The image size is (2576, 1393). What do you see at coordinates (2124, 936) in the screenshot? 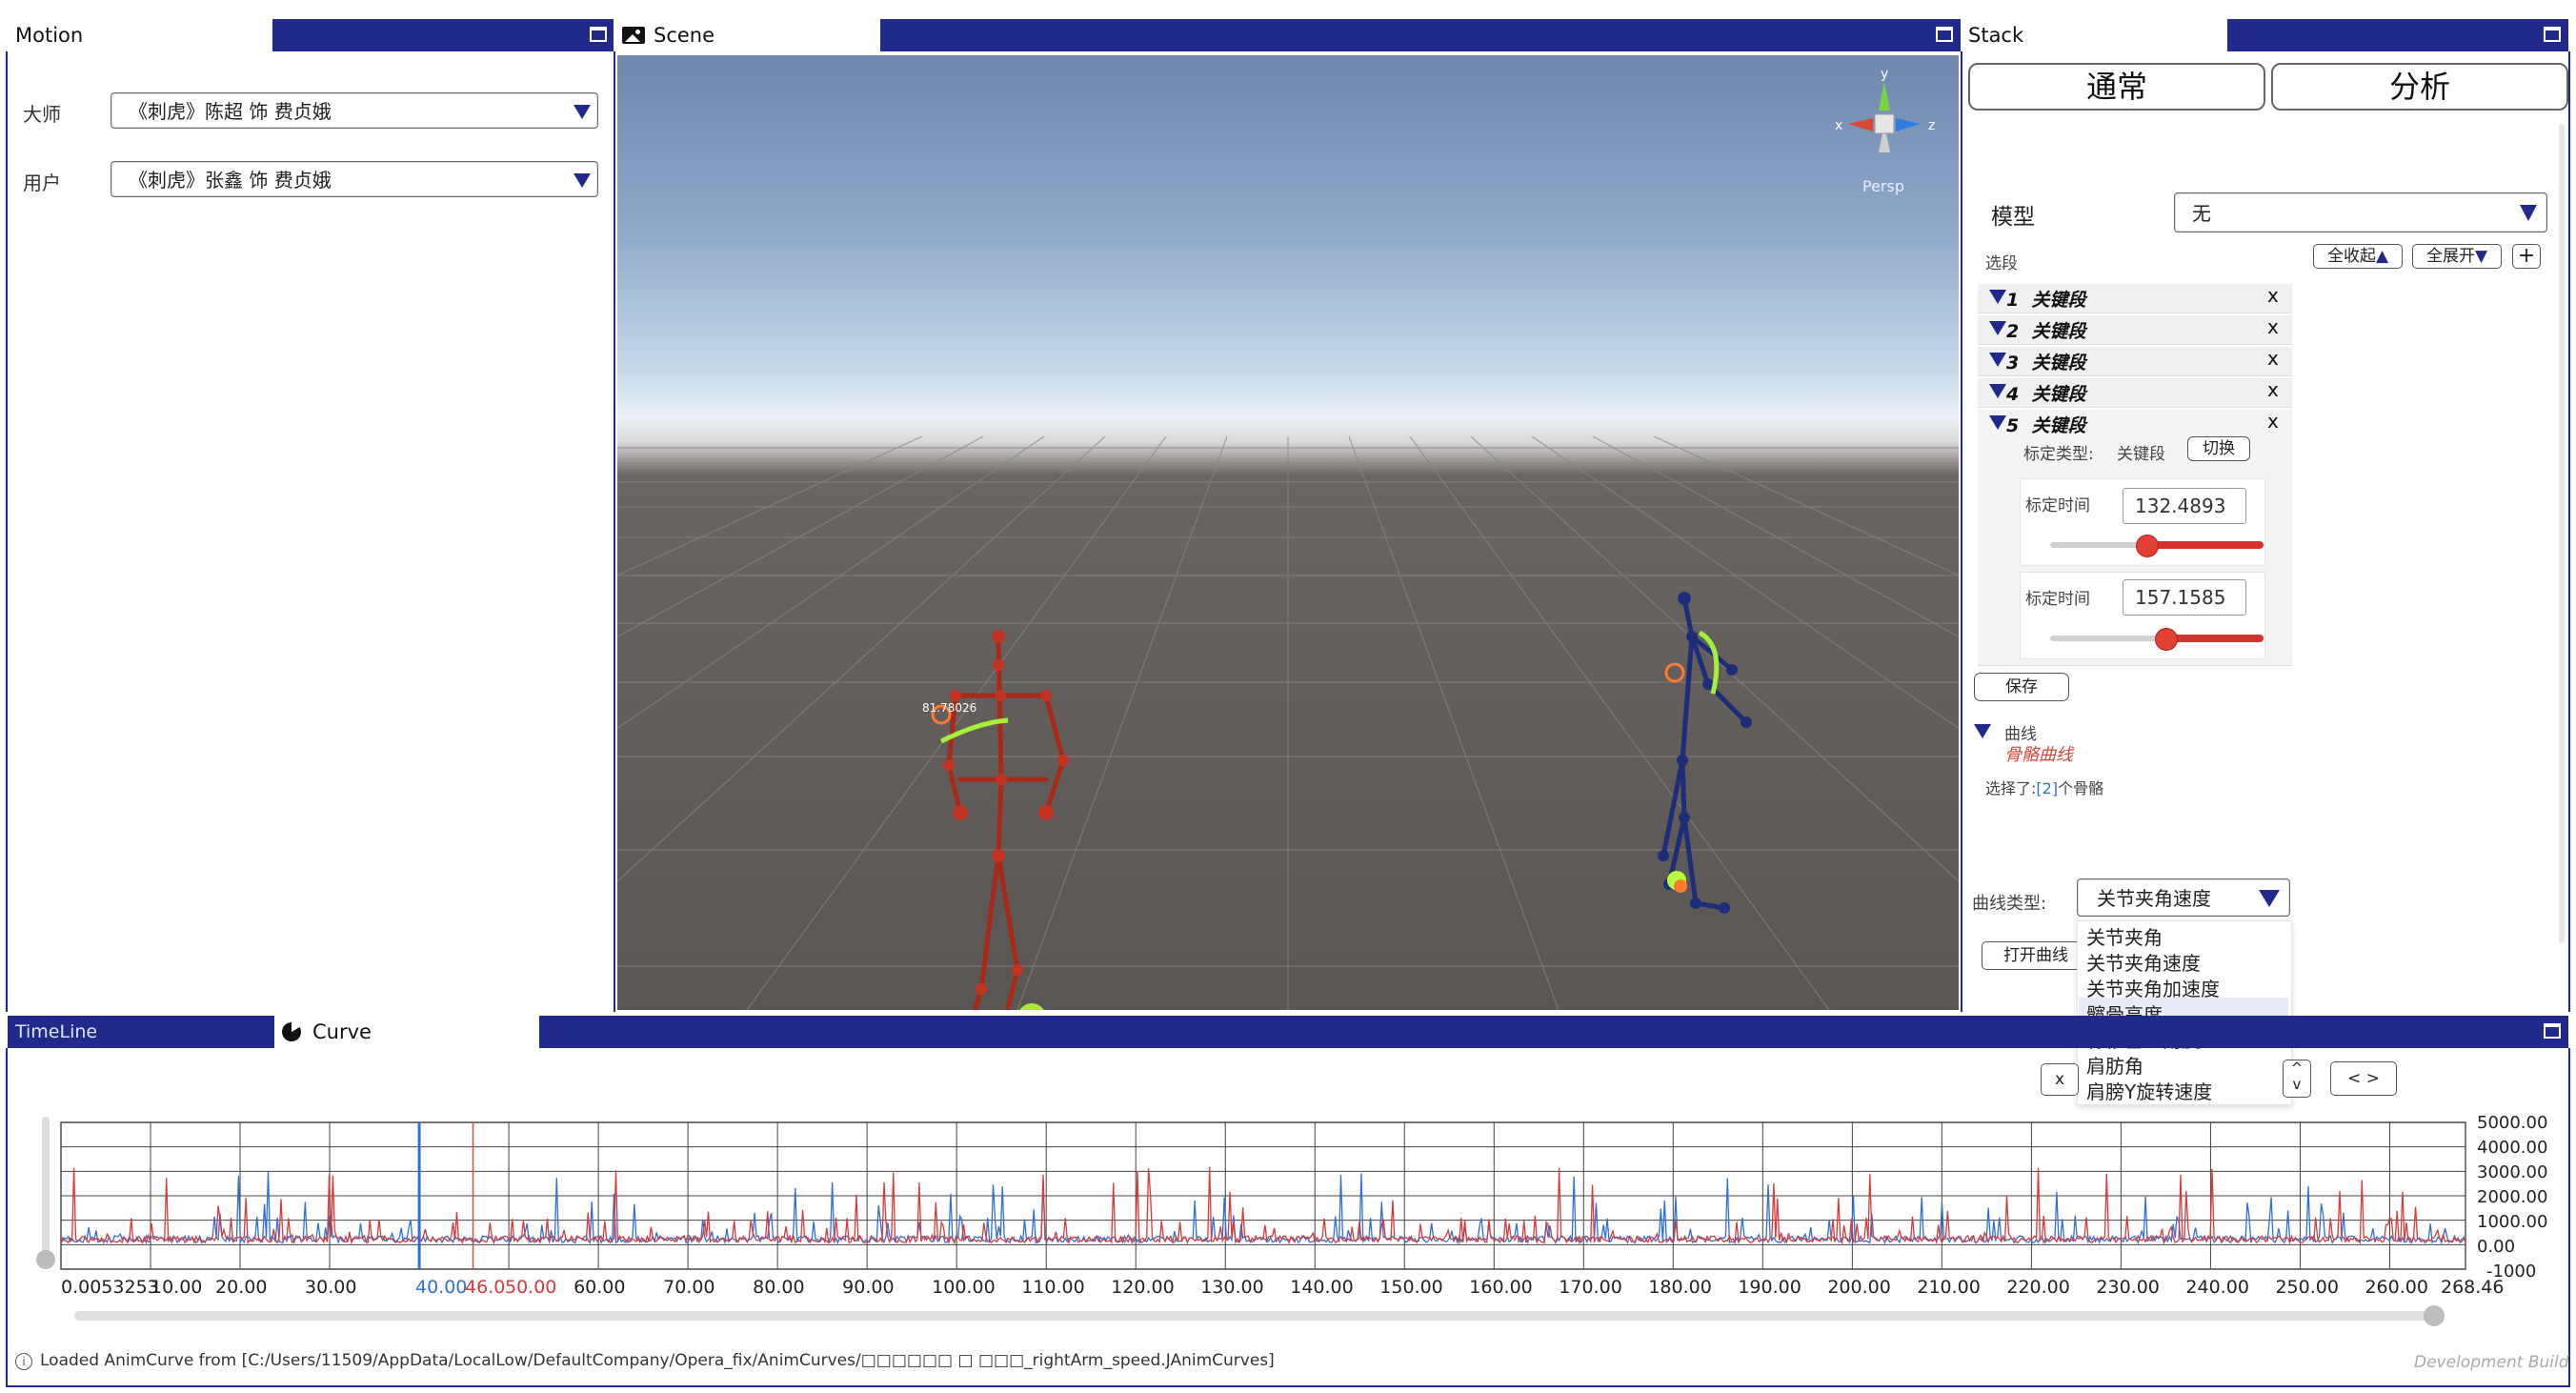
I see `menu-option: 关节夹角` at bounding box center [2124, 936].